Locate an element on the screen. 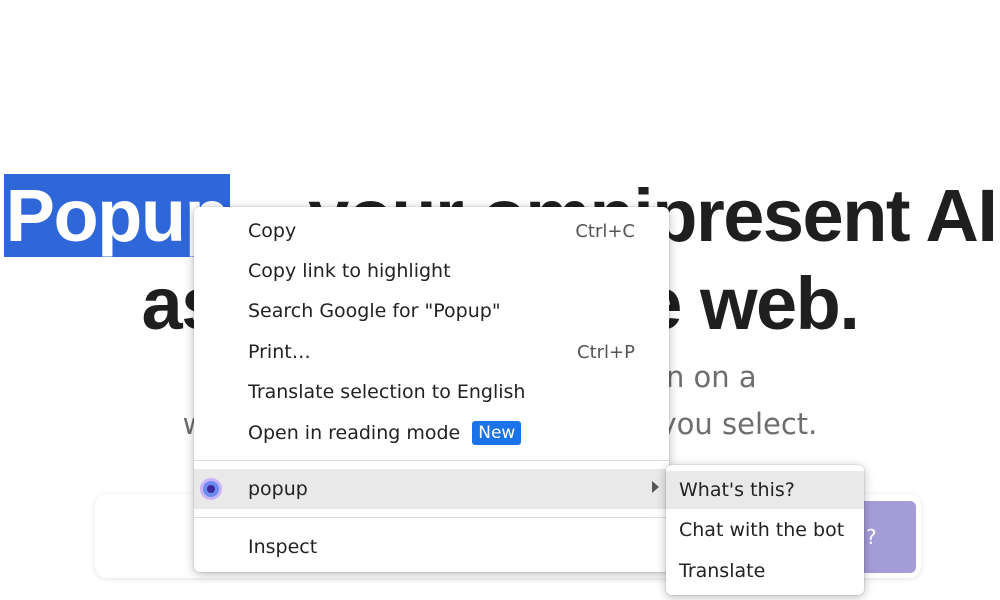  menu-item-label: Translate selection to English is located at coordinates (387, 392).